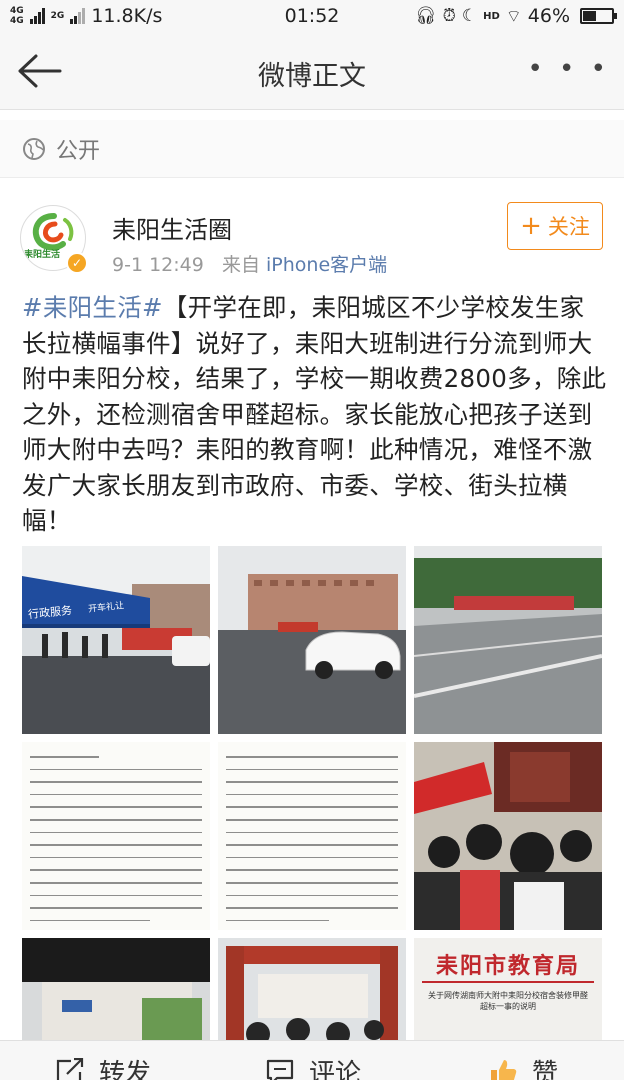  What do you see at coordinates (92, 307) in the screenshot?
I see `topic-link: #耒阳生活#` at bounding box center [92, 307].